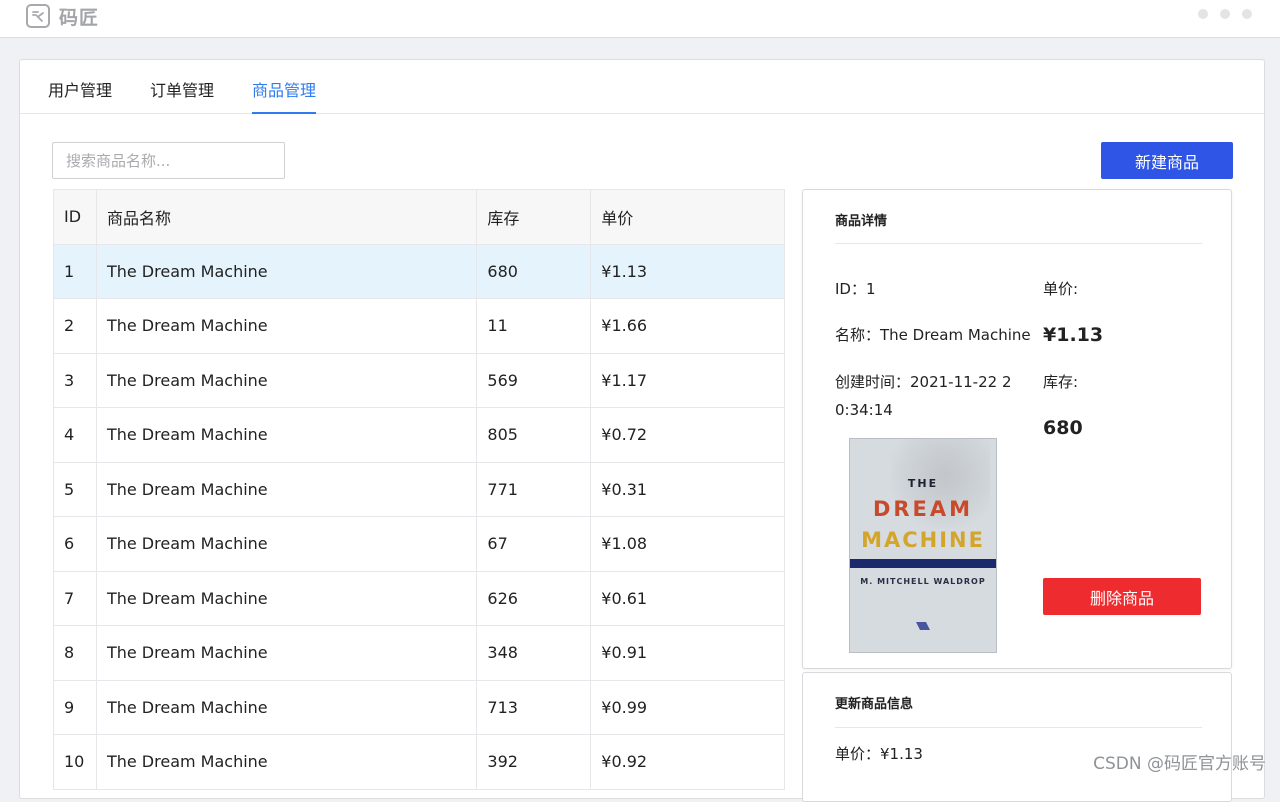 This screenshot has width=1280, height=802. I want to click on column-header-price: 单价, so click(688, 217).